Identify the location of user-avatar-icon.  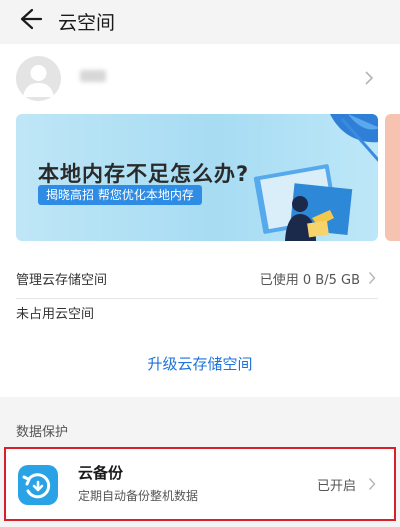
(38, 78).